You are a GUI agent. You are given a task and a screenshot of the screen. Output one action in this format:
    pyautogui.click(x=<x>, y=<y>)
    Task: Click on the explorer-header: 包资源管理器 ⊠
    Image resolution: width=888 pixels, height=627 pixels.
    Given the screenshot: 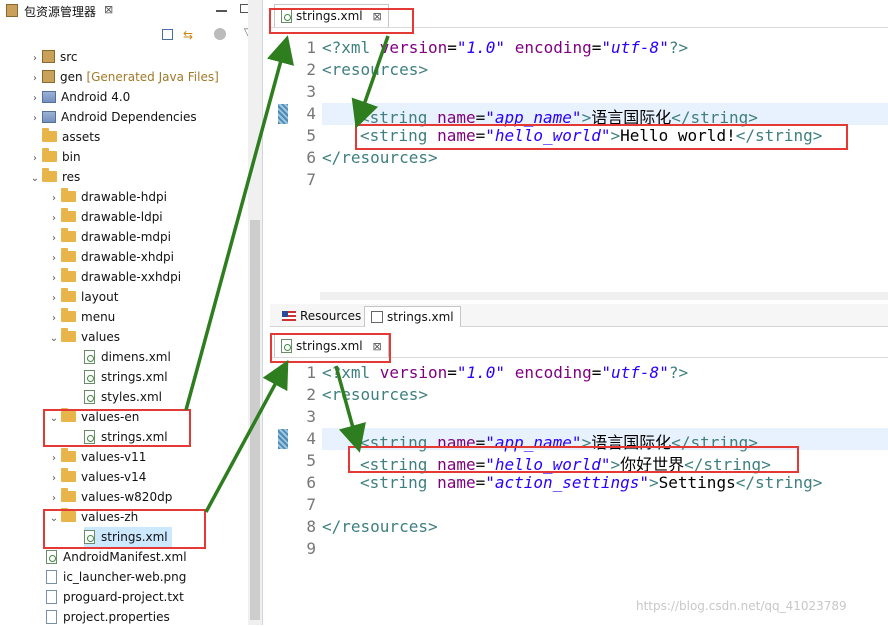 What is the action you would take?
    pyautogui.click(x=131, y=11)
    